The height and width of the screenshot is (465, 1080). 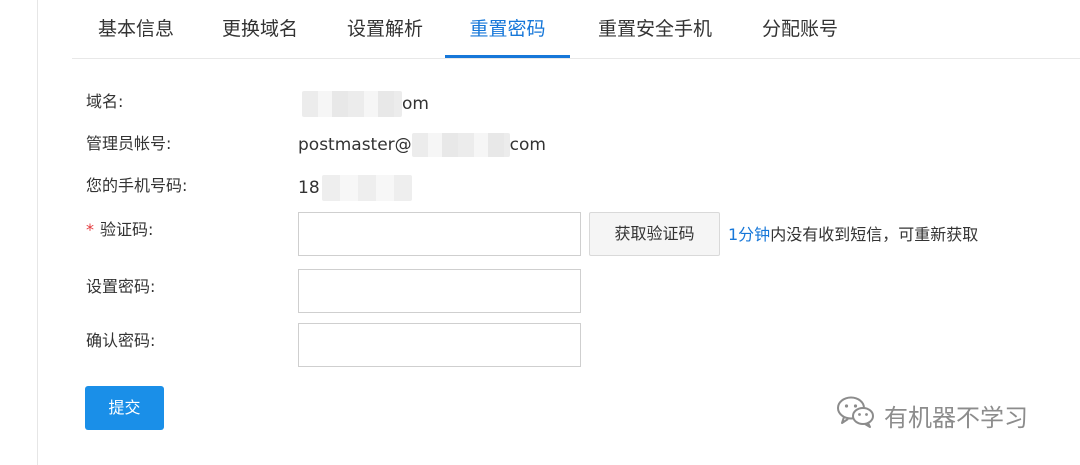 I want to click on submit-button: 提交, so click(x=124, y=408).